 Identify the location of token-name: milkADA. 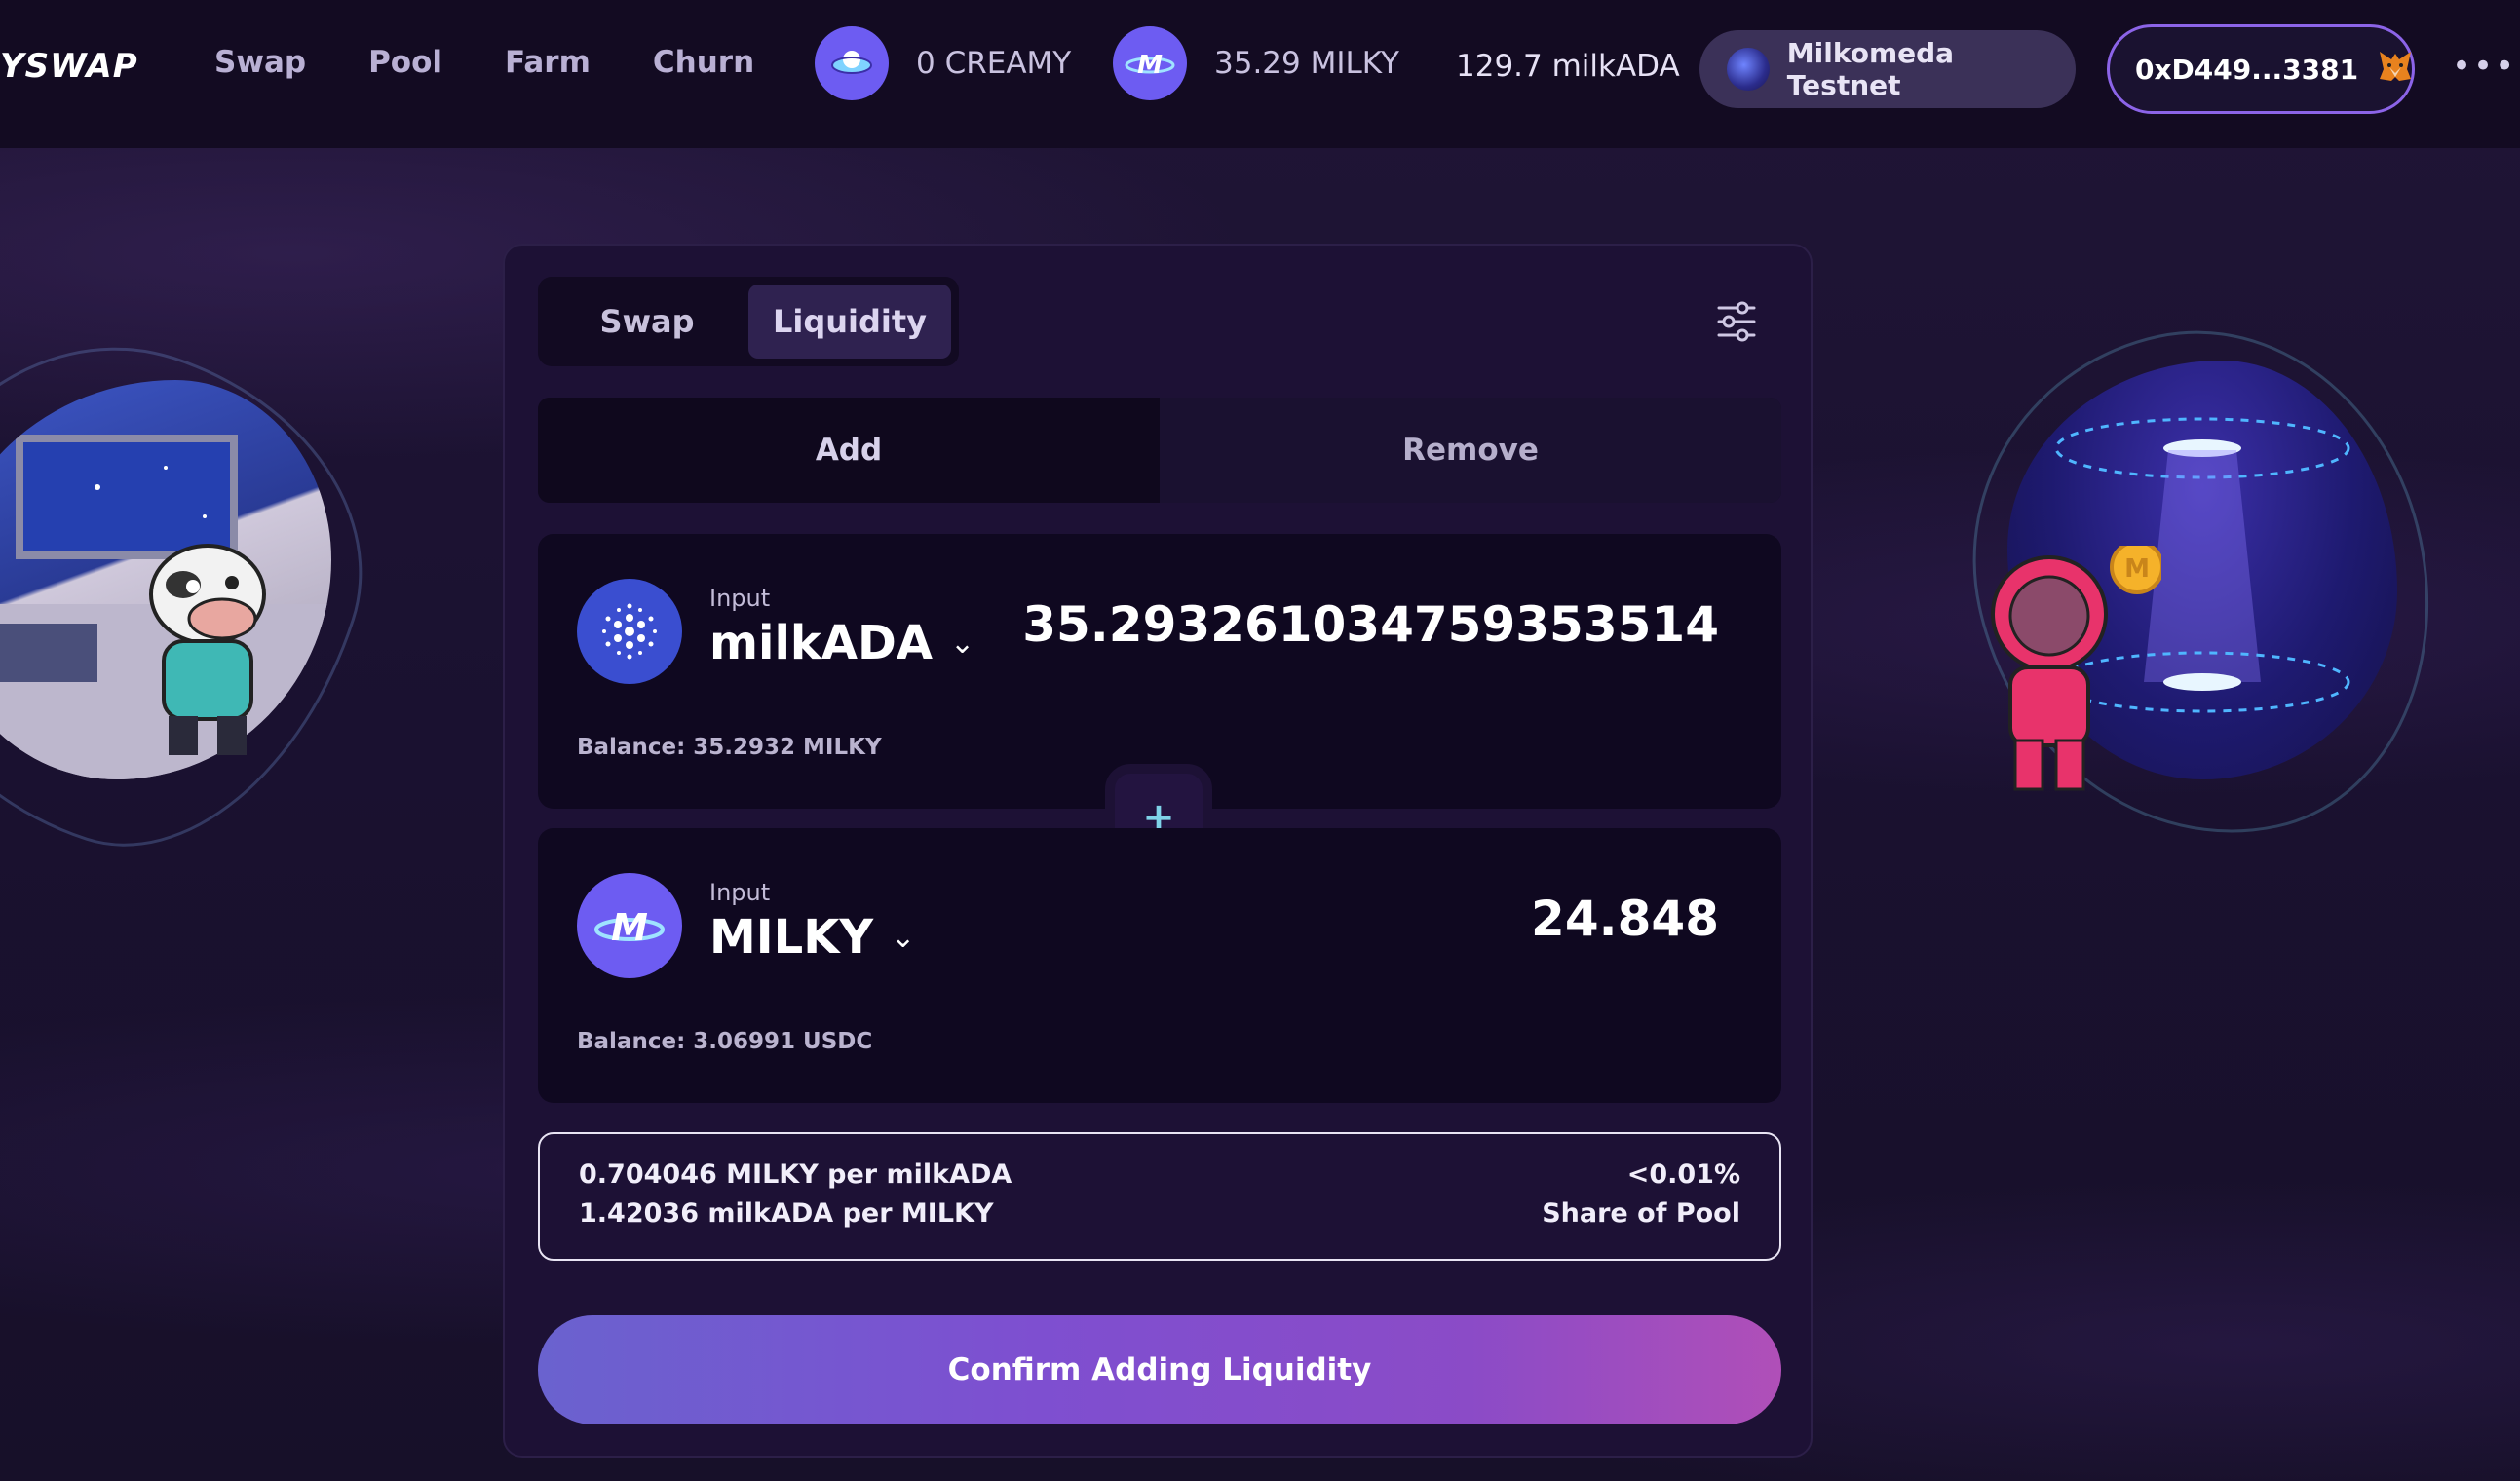
(821, 643).